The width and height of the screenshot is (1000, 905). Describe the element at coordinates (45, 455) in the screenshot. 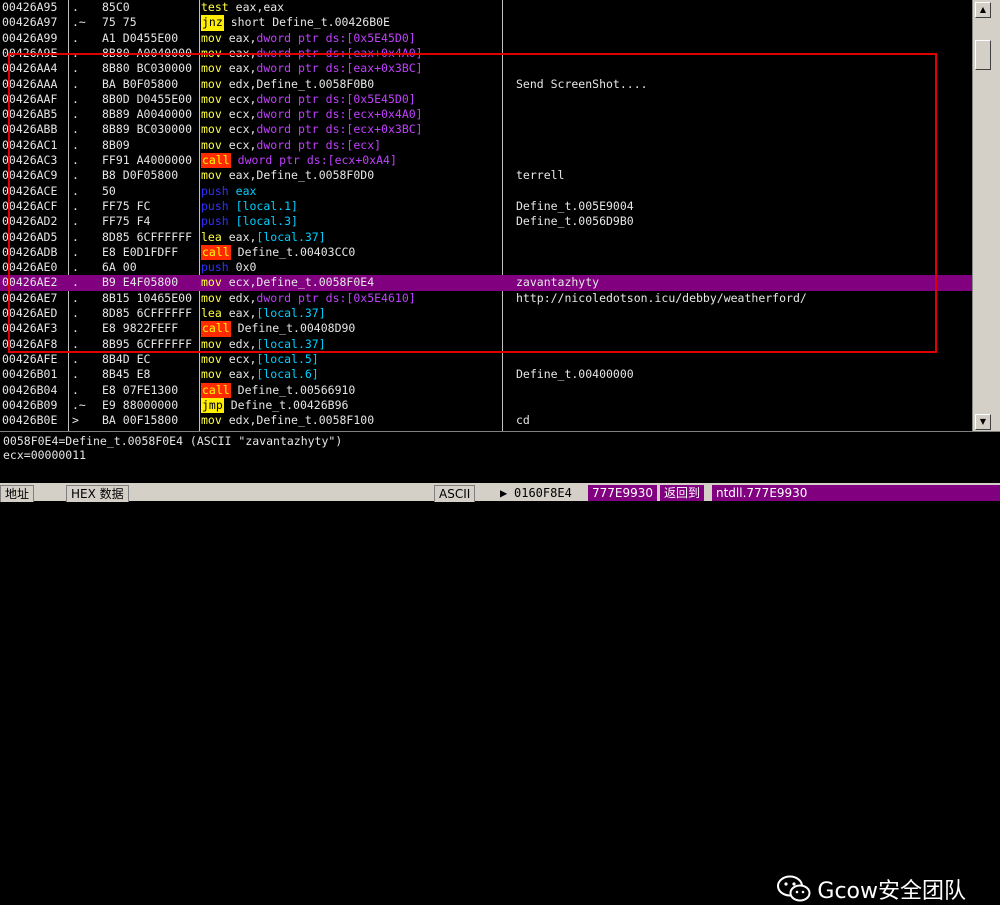

I see `info-line-register: ecx=00000011` at that location.